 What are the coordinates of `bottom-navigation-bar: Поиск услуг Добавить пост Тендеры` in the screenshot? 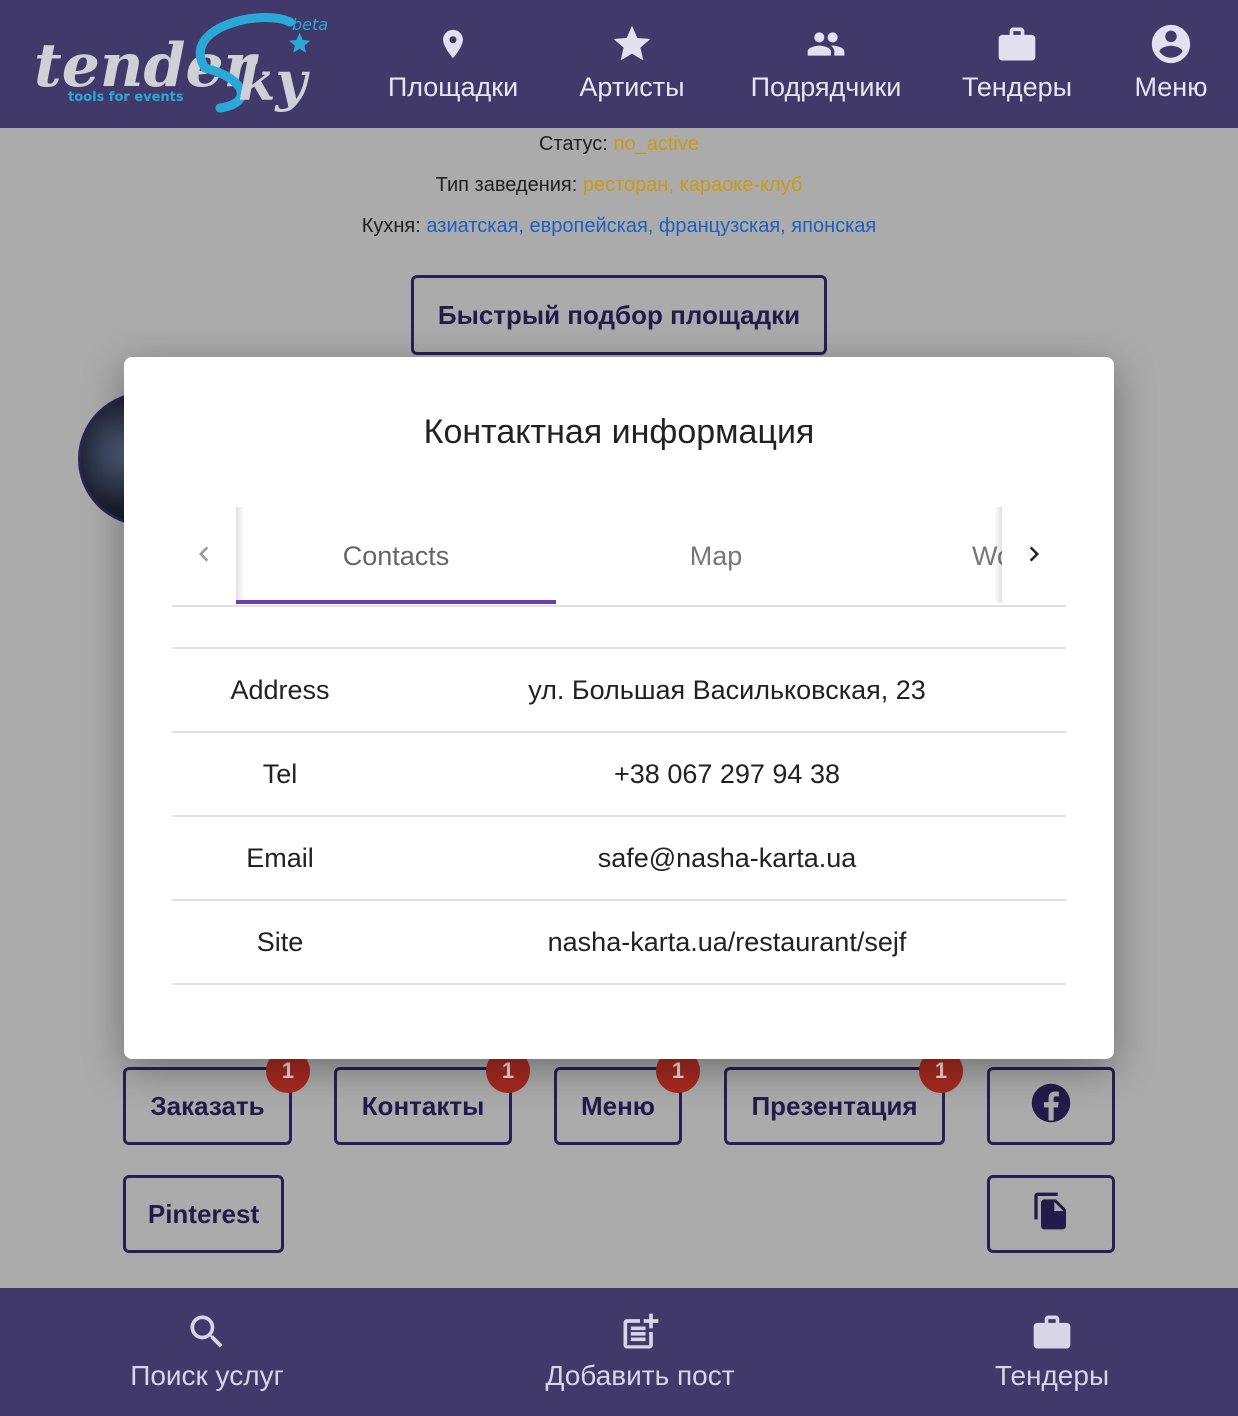 It's located at (619, 1352).